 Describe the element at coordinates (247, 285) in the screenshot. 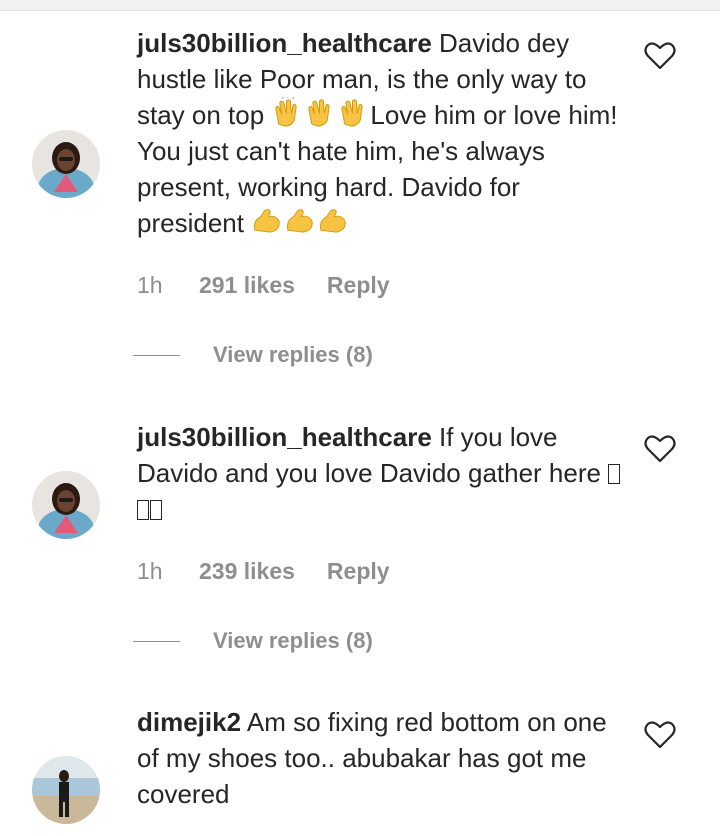

I see `comment-likes: 291 likes` at that location.